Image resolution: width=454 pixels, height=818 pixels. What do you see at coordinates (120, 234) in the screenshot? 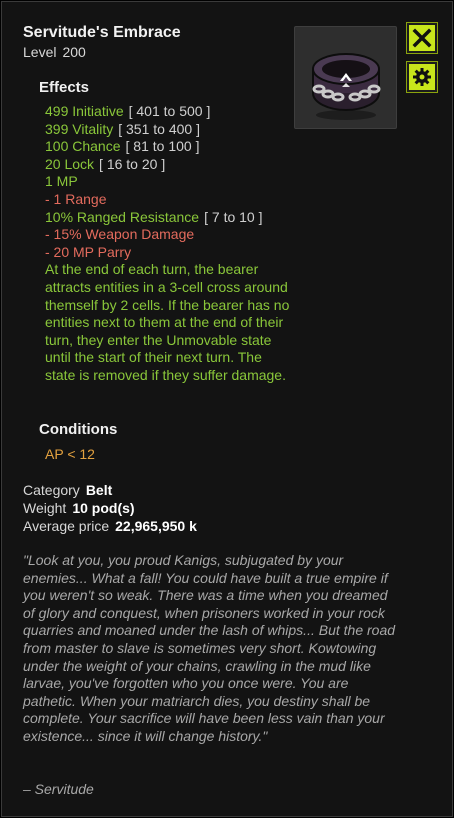
I see `effect-line: - 15% Weapon Damage` at bounding box center [120, 234].